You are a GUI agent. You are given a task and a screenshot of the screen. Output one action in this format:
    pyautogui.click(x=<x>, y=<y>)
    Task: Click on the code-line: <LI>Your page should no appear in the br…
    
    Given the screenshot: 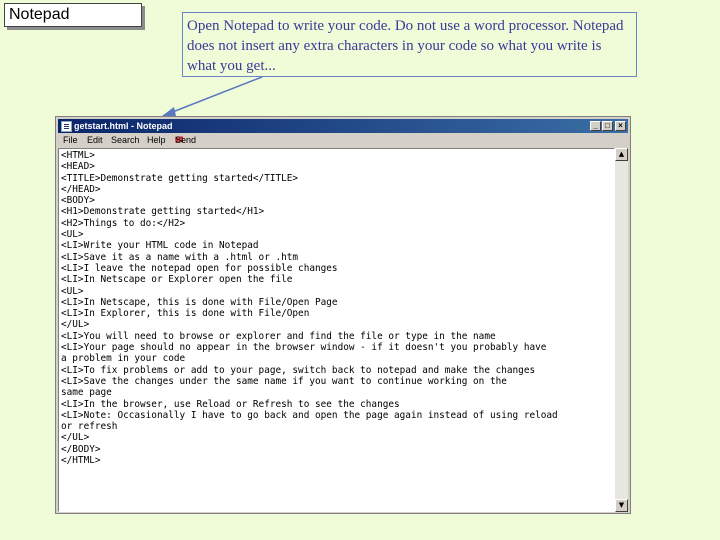 What is the action you would take?
    pyautogui.click(x=304, y=348)
    